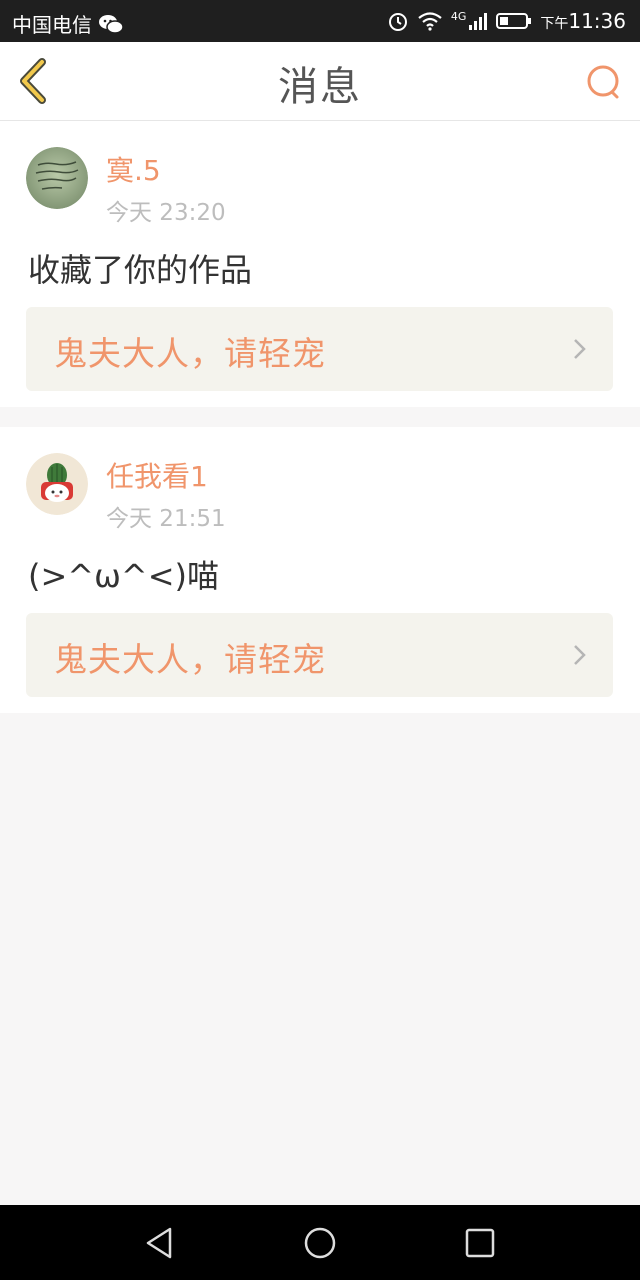  Describe the element at coordinates (554, 24) in the screenshot. I see `ampm-label: 下午` at that location.